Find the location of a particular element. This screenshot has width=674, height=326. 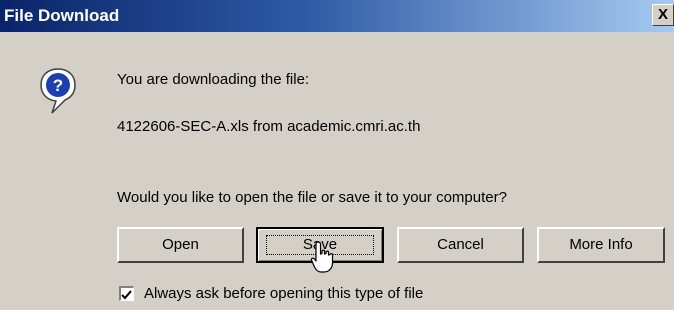

more-info-button: More Info is located at coordinates (601, 245).